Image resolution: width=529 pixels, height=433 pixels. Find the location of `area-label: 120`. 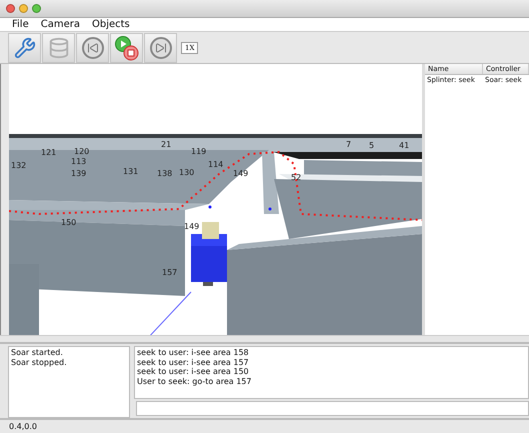

area-label: 120 is located at coordinates (82, 151).